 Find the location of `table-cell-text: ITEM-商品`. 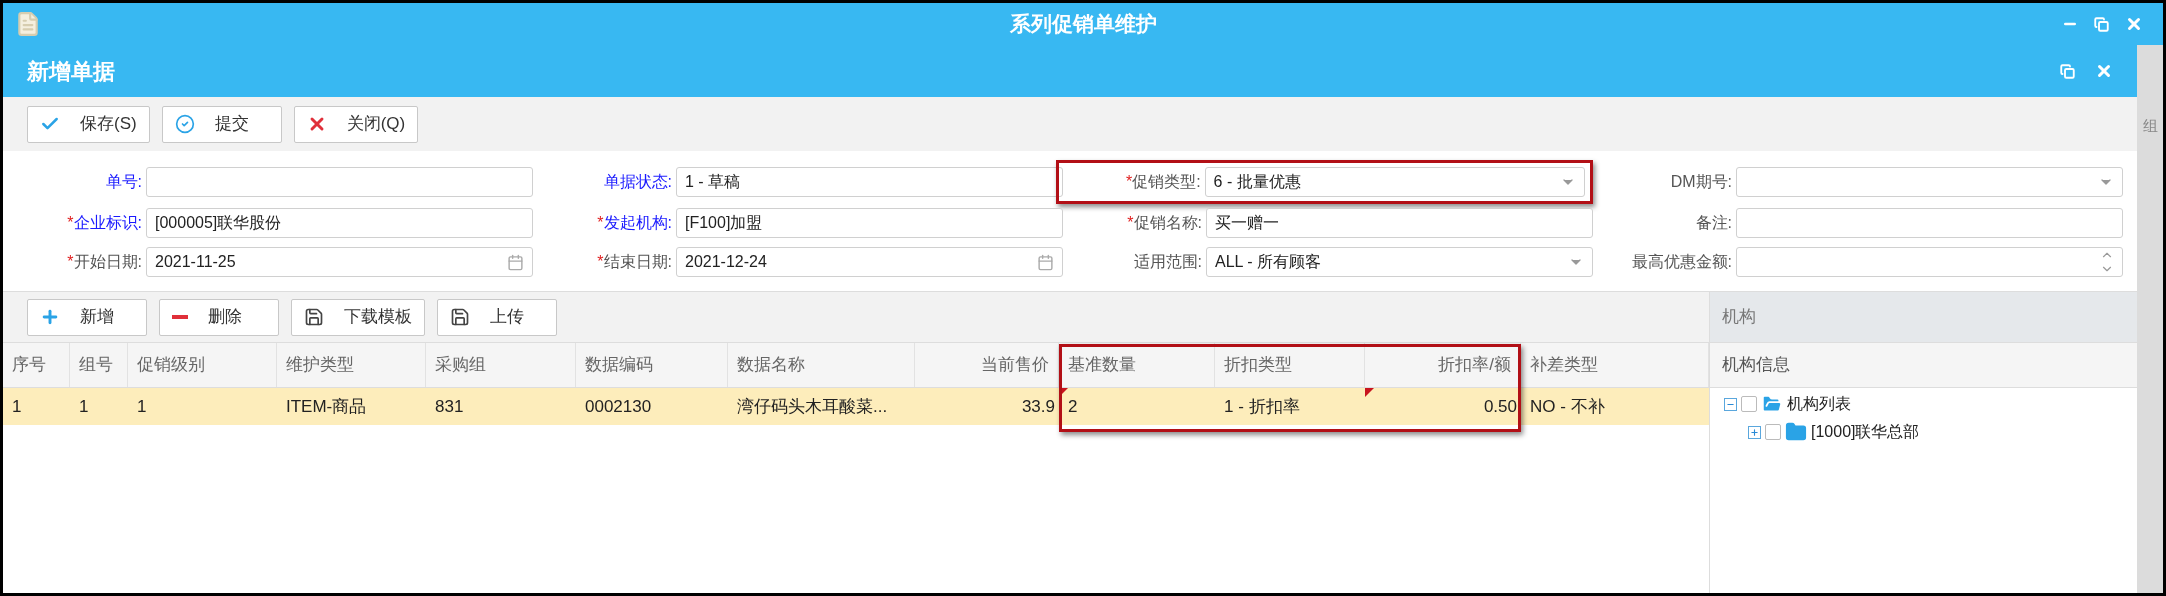

table-cell-text: ITEM-商品 is located at coordinates (326, 406).